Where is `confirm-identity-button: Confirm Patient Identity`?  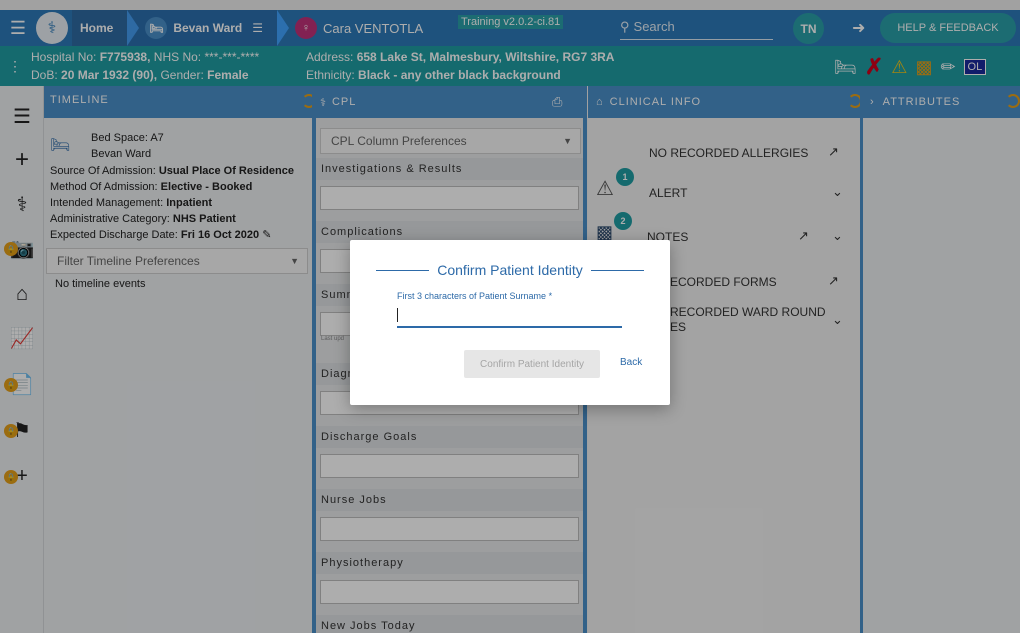
confirm-identity-button: Confirm Patient Identity is located at coordinates (532, 364).